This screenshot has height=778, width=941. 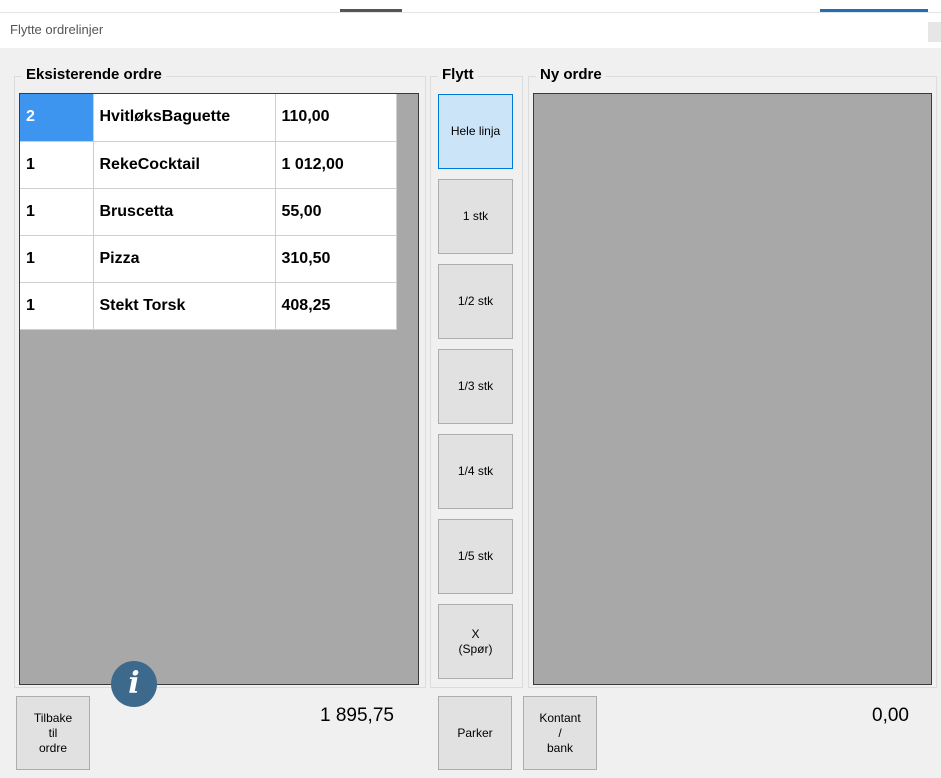 I want to click on order-amount-cell: 110,00, so click(x=336, y=118).